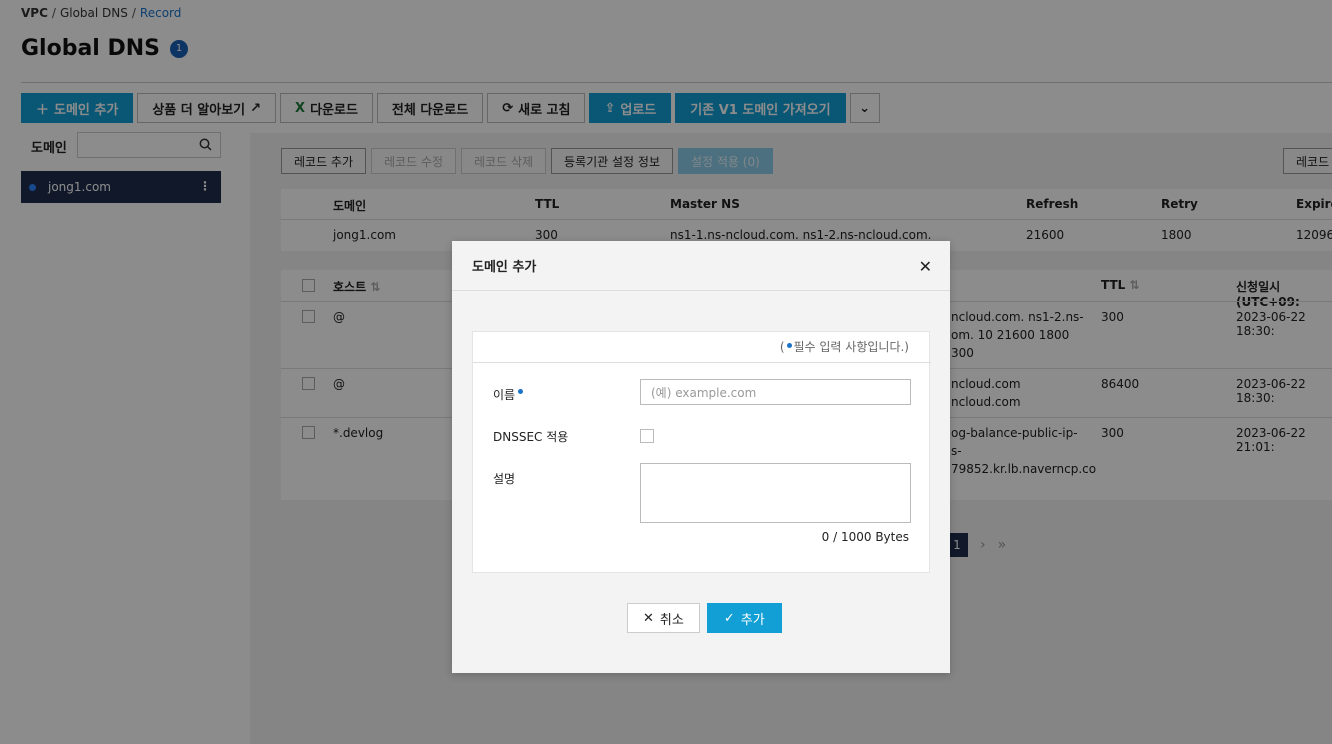 This screenshot has width=1332, height=744. I want to click on confirm-button: ✓ 추가, so click(744, 618).